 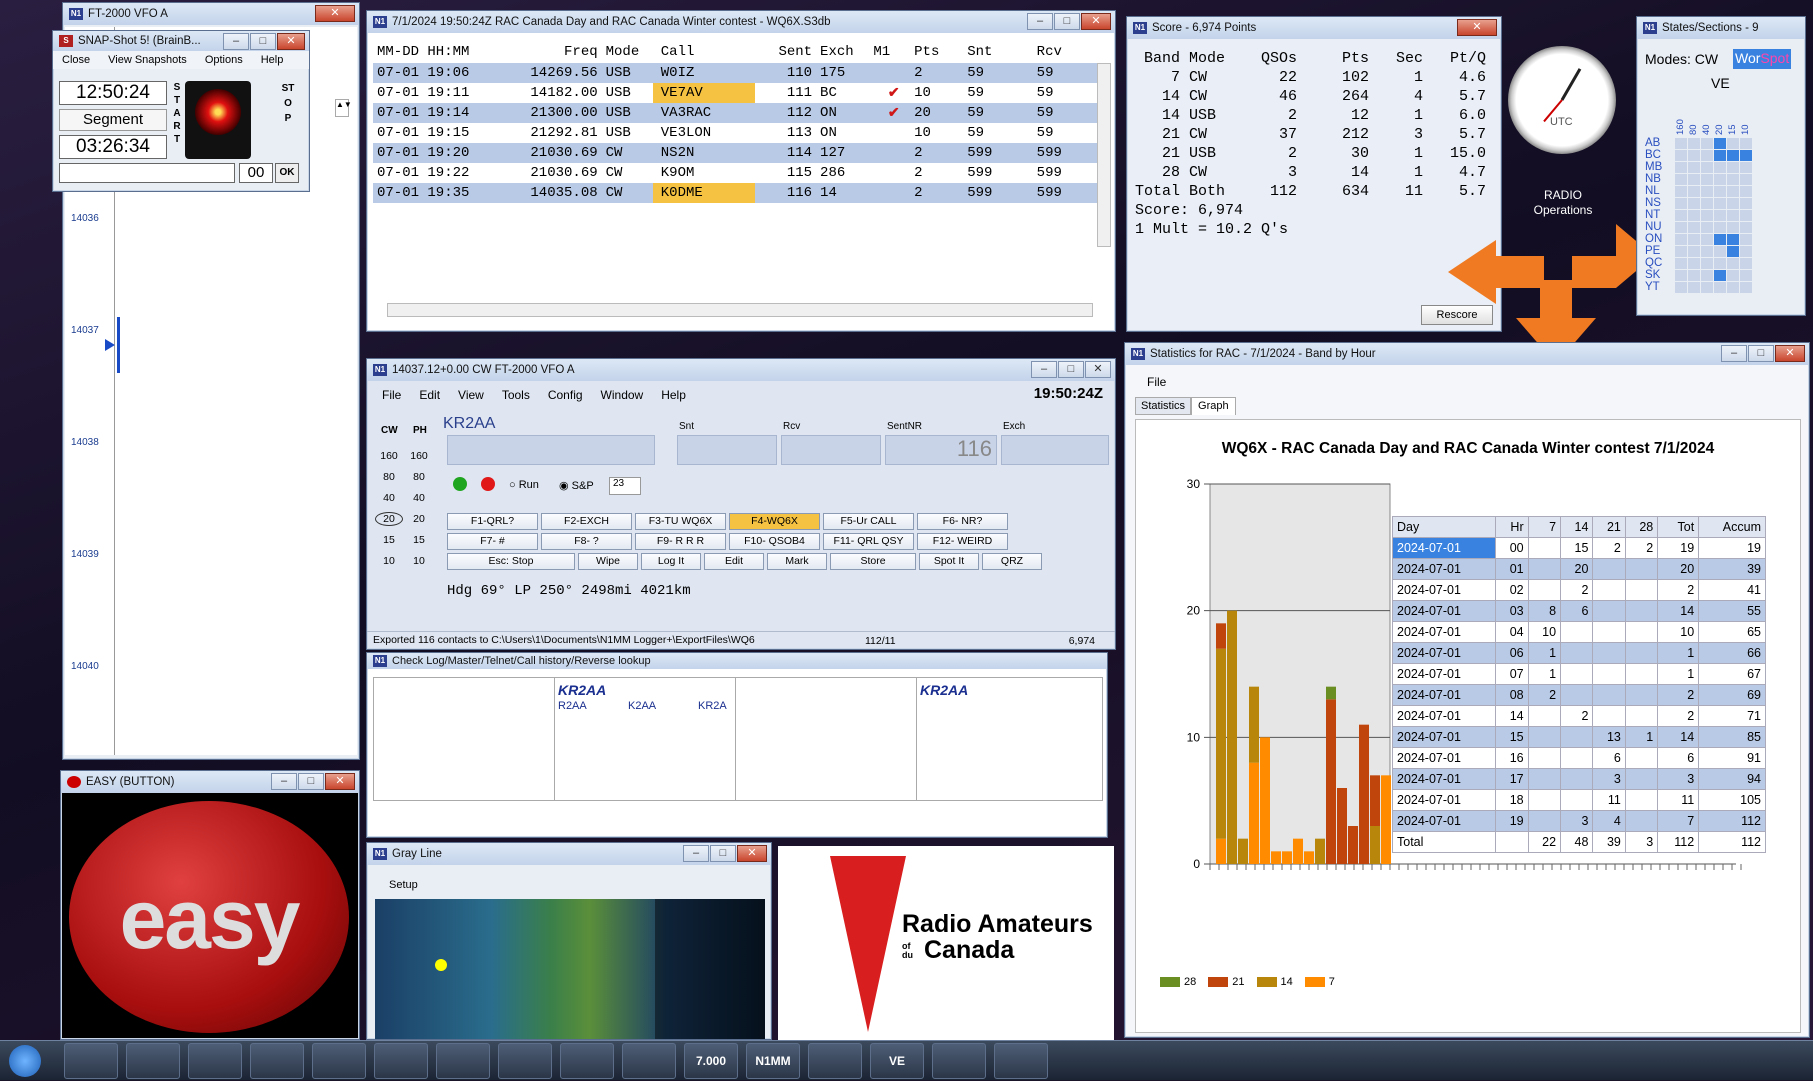 What do you see at coordinates (1579, 653) in the screenshot?
I see `stats-row: 2024-07-01061166` at bounding box center [1579, 653].